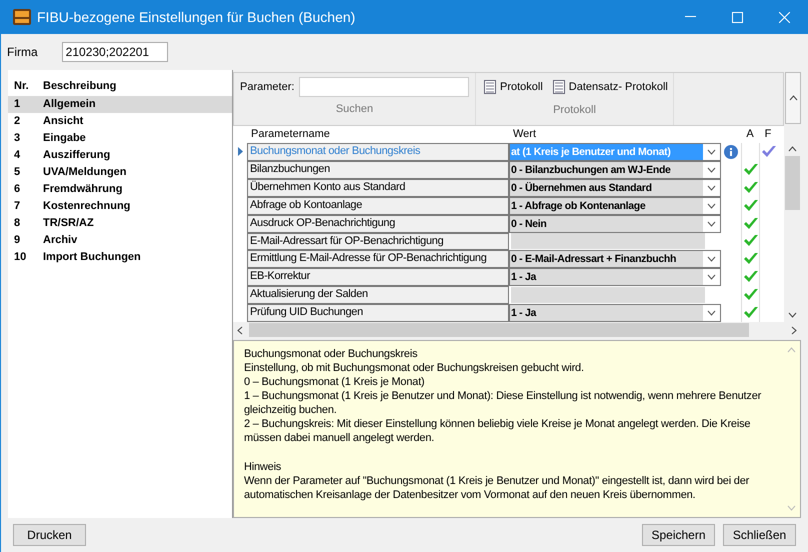 Image resolution: width=808 pixels, height=552 pixels. I want to click on app-logo-icon, so click(22, 17).